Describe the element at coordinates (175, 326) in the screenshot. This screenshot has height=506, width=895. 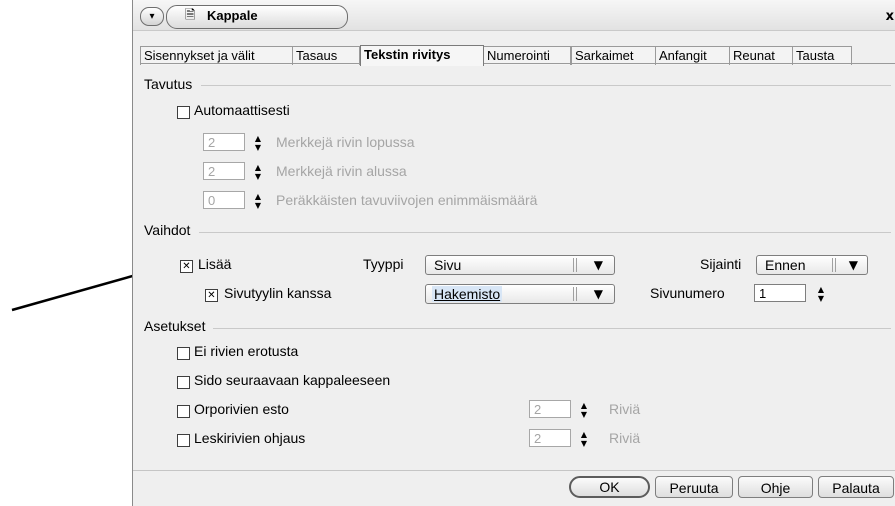
I see `section-options-title: Asetukset` at that location.